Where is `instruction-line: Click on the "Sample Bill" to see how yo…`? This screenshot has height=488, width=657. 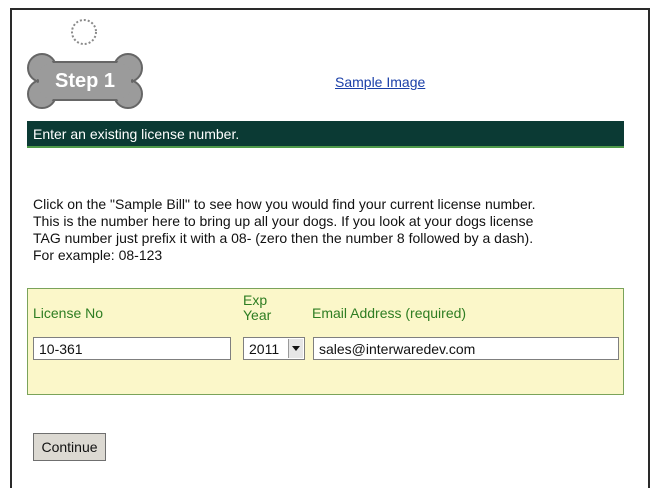 instruction-line: Click on the "Sample Bill" to see how yo… is located at coordinates (284, 204).